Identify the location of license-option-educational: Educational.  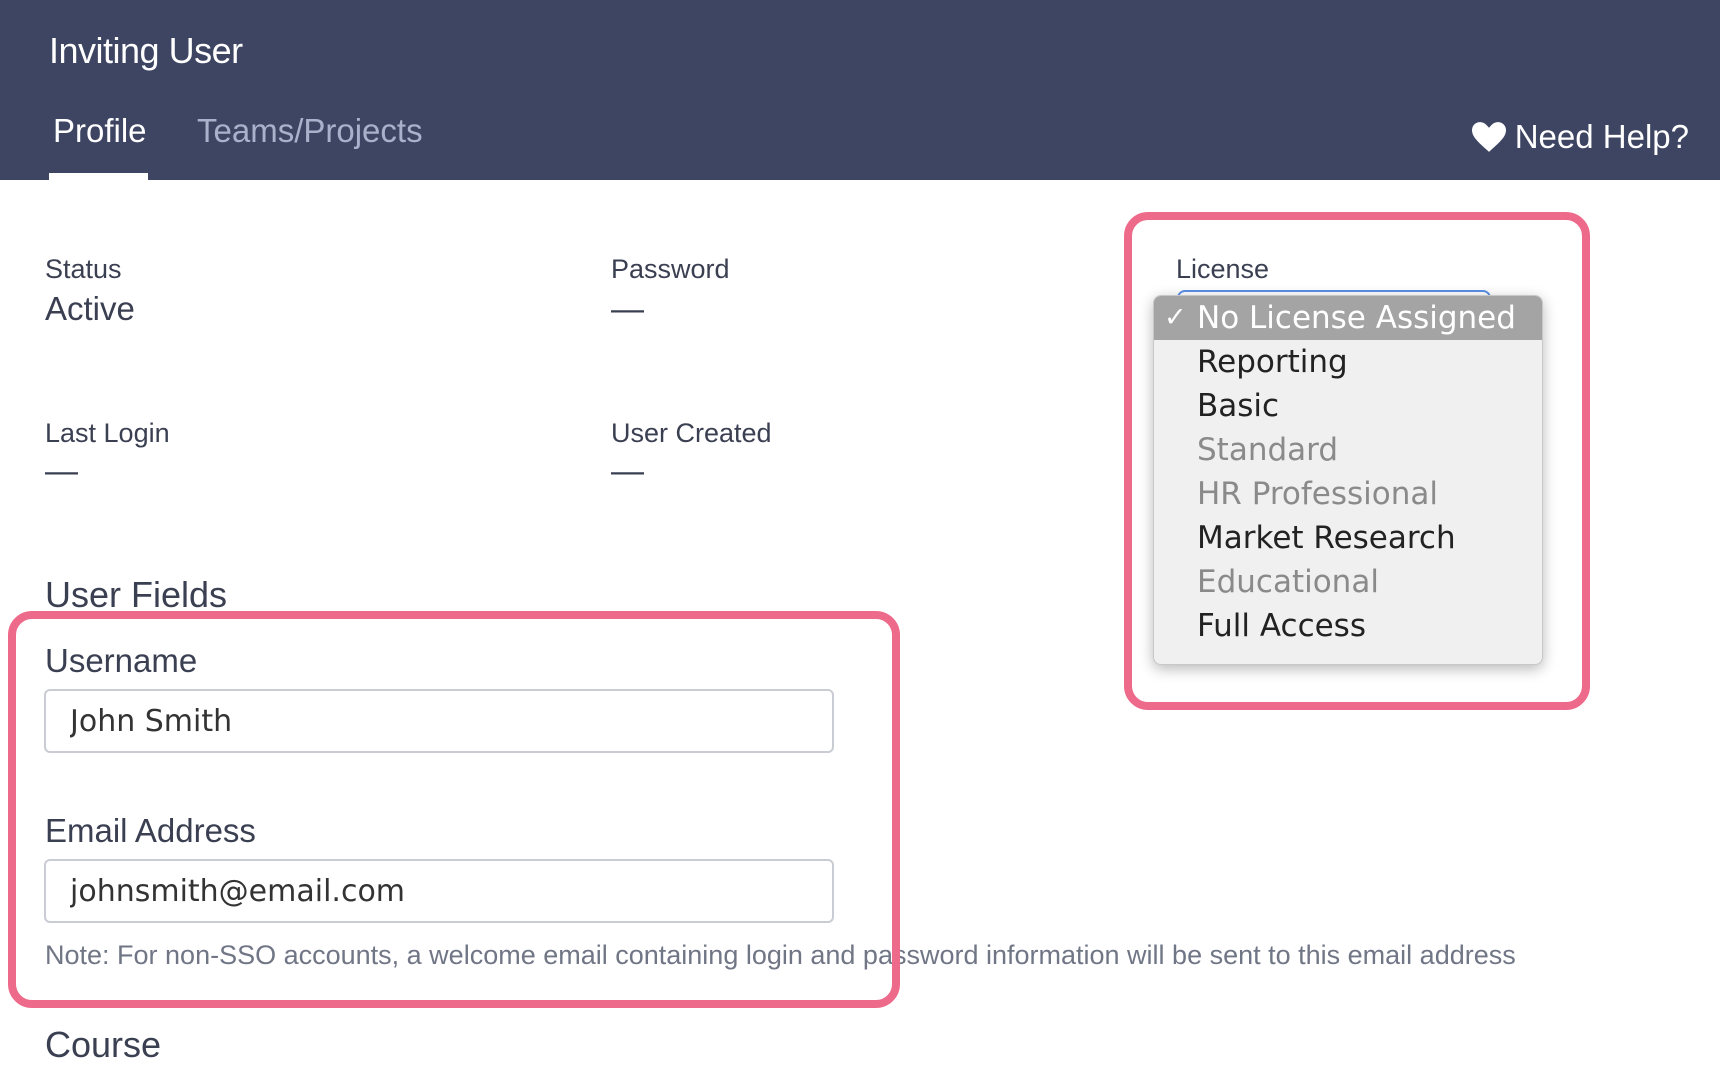
(1288, 582).